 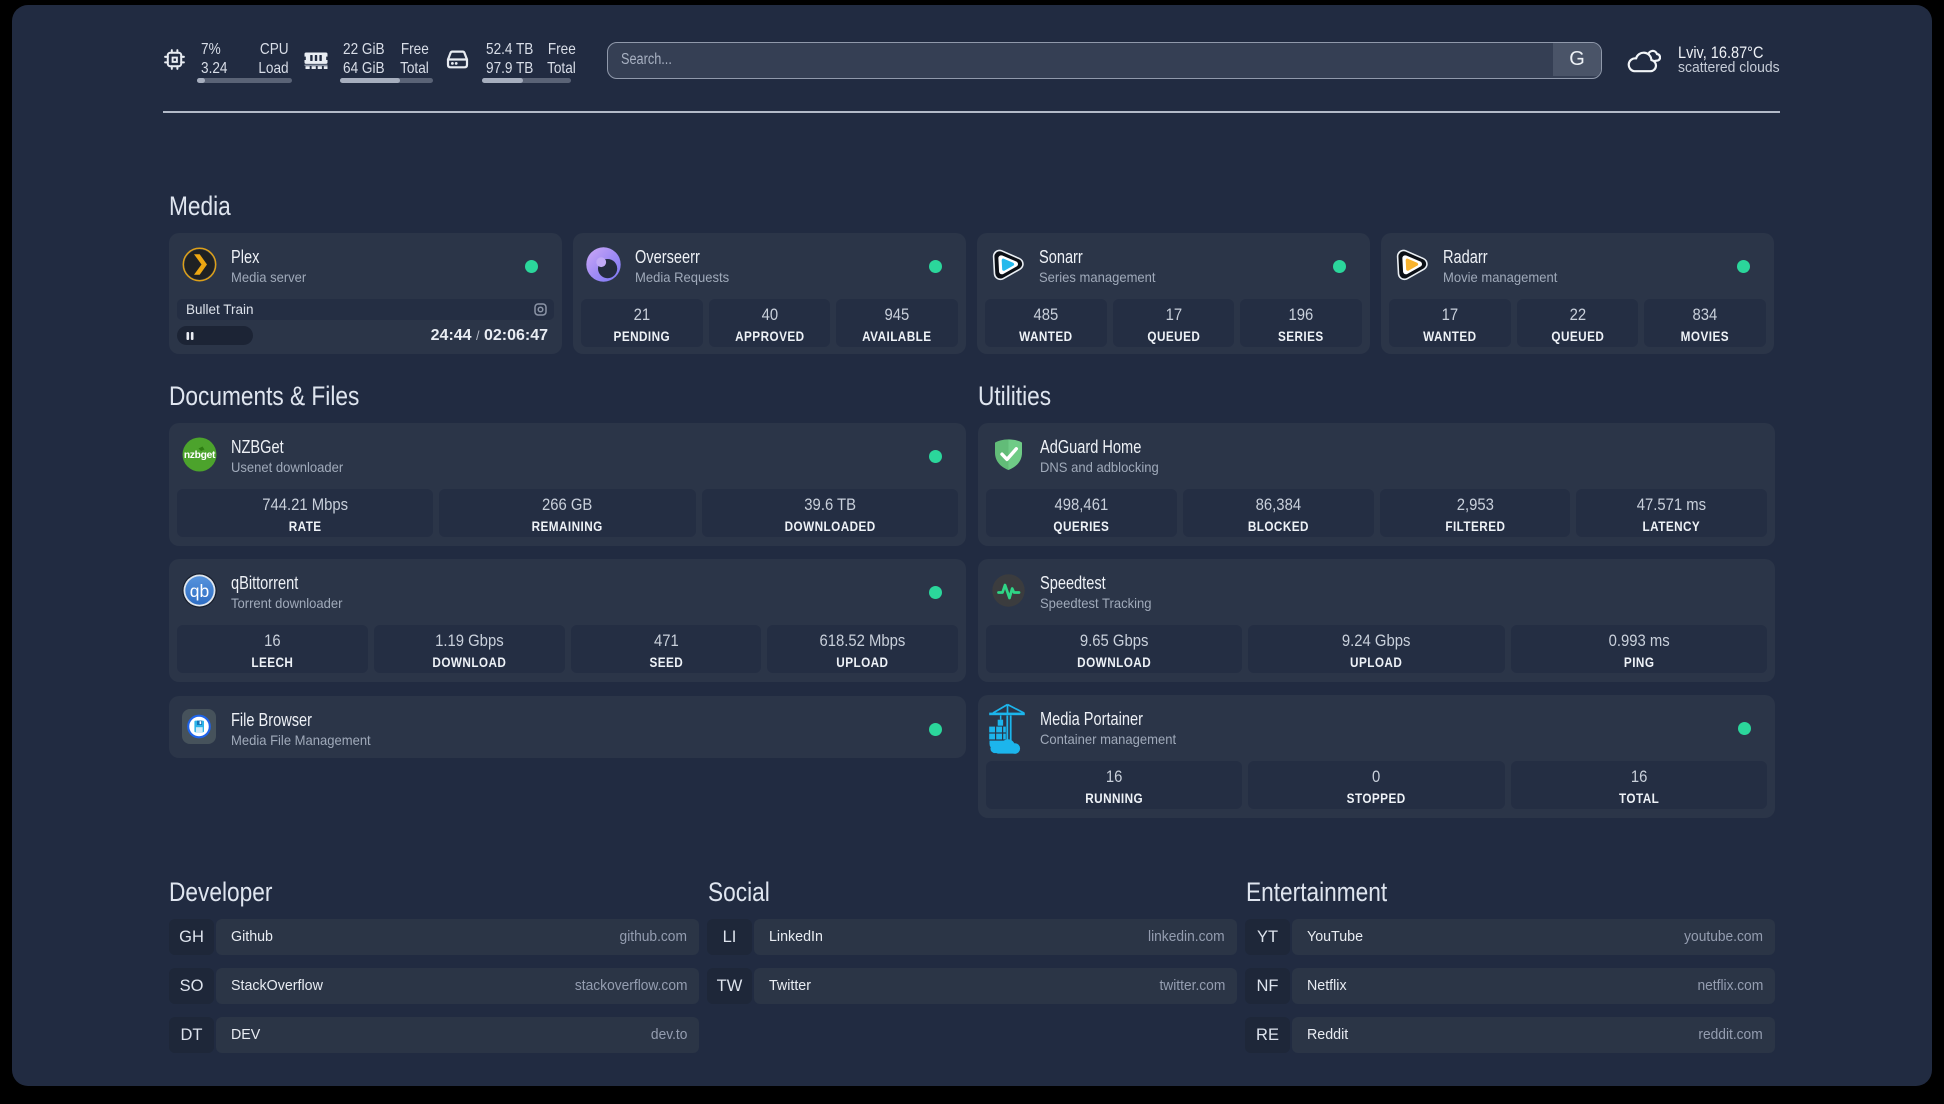 I want to click on svg-text: nzbget, so click(x=200, y=455).